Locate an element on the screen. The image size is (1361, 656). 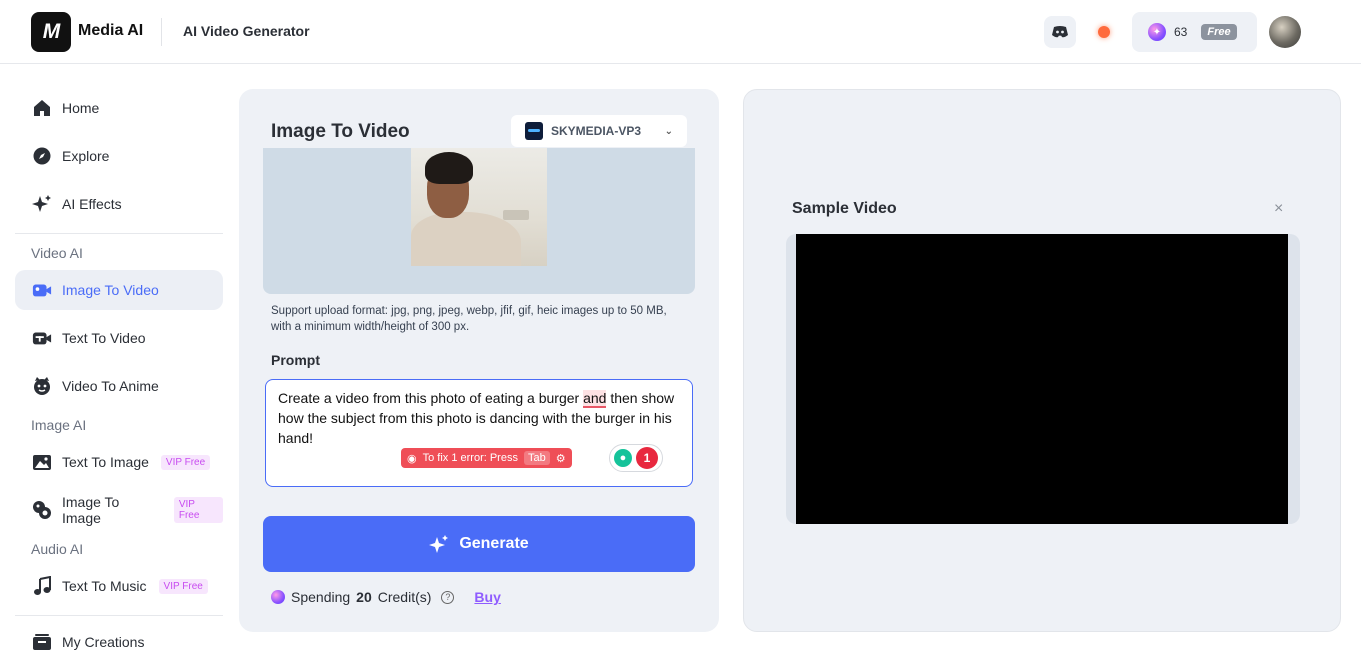
sidebar-item-label: Image To Video is located at coordinates (110, 290).